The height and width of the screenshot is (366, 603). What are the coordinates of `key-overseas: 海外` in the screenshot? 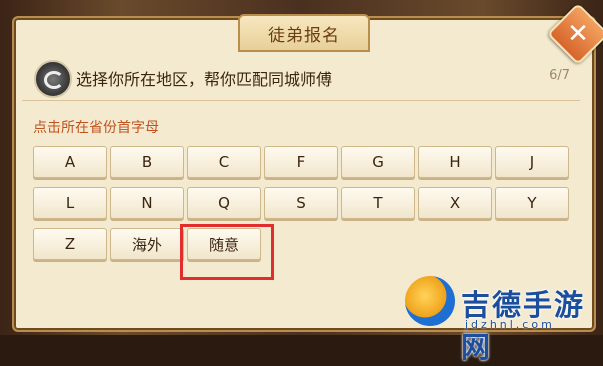 It's located at (147, 244).